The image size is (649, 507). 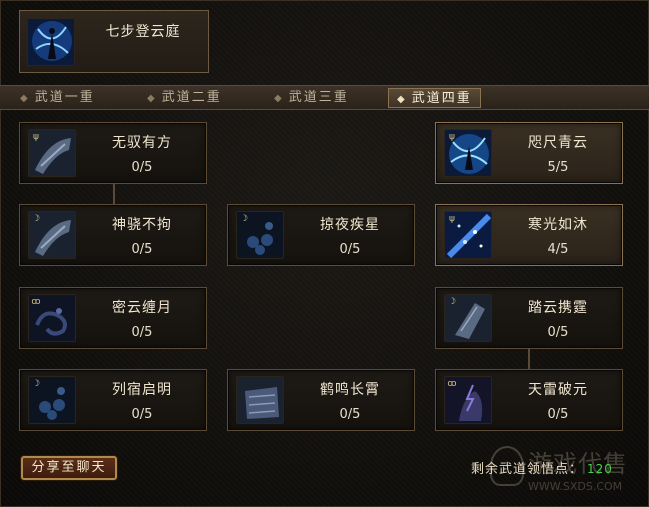 I want to click on skill-card: ☽ 掠夜疾星 0/5, so click(x=321, y=235).